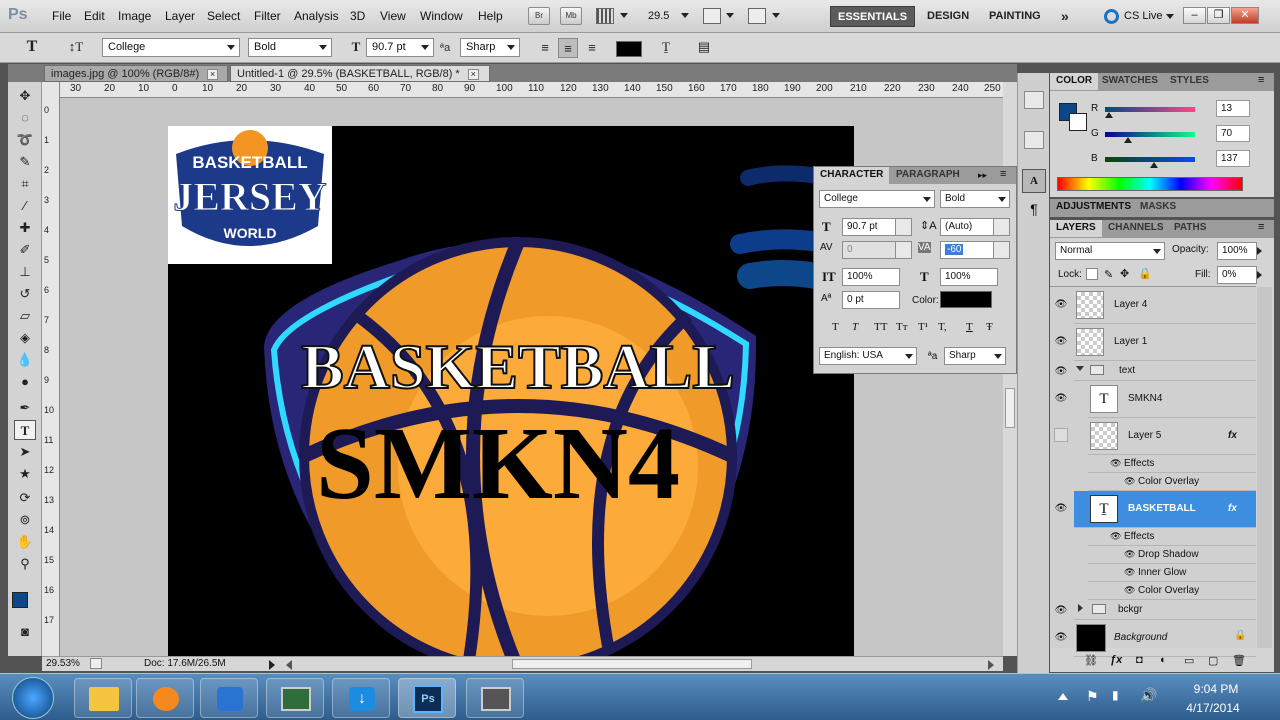  Describe the element at coordinates (25, 184) in the screenshot. I see `crop-tool-icon: ⌗` at that location.